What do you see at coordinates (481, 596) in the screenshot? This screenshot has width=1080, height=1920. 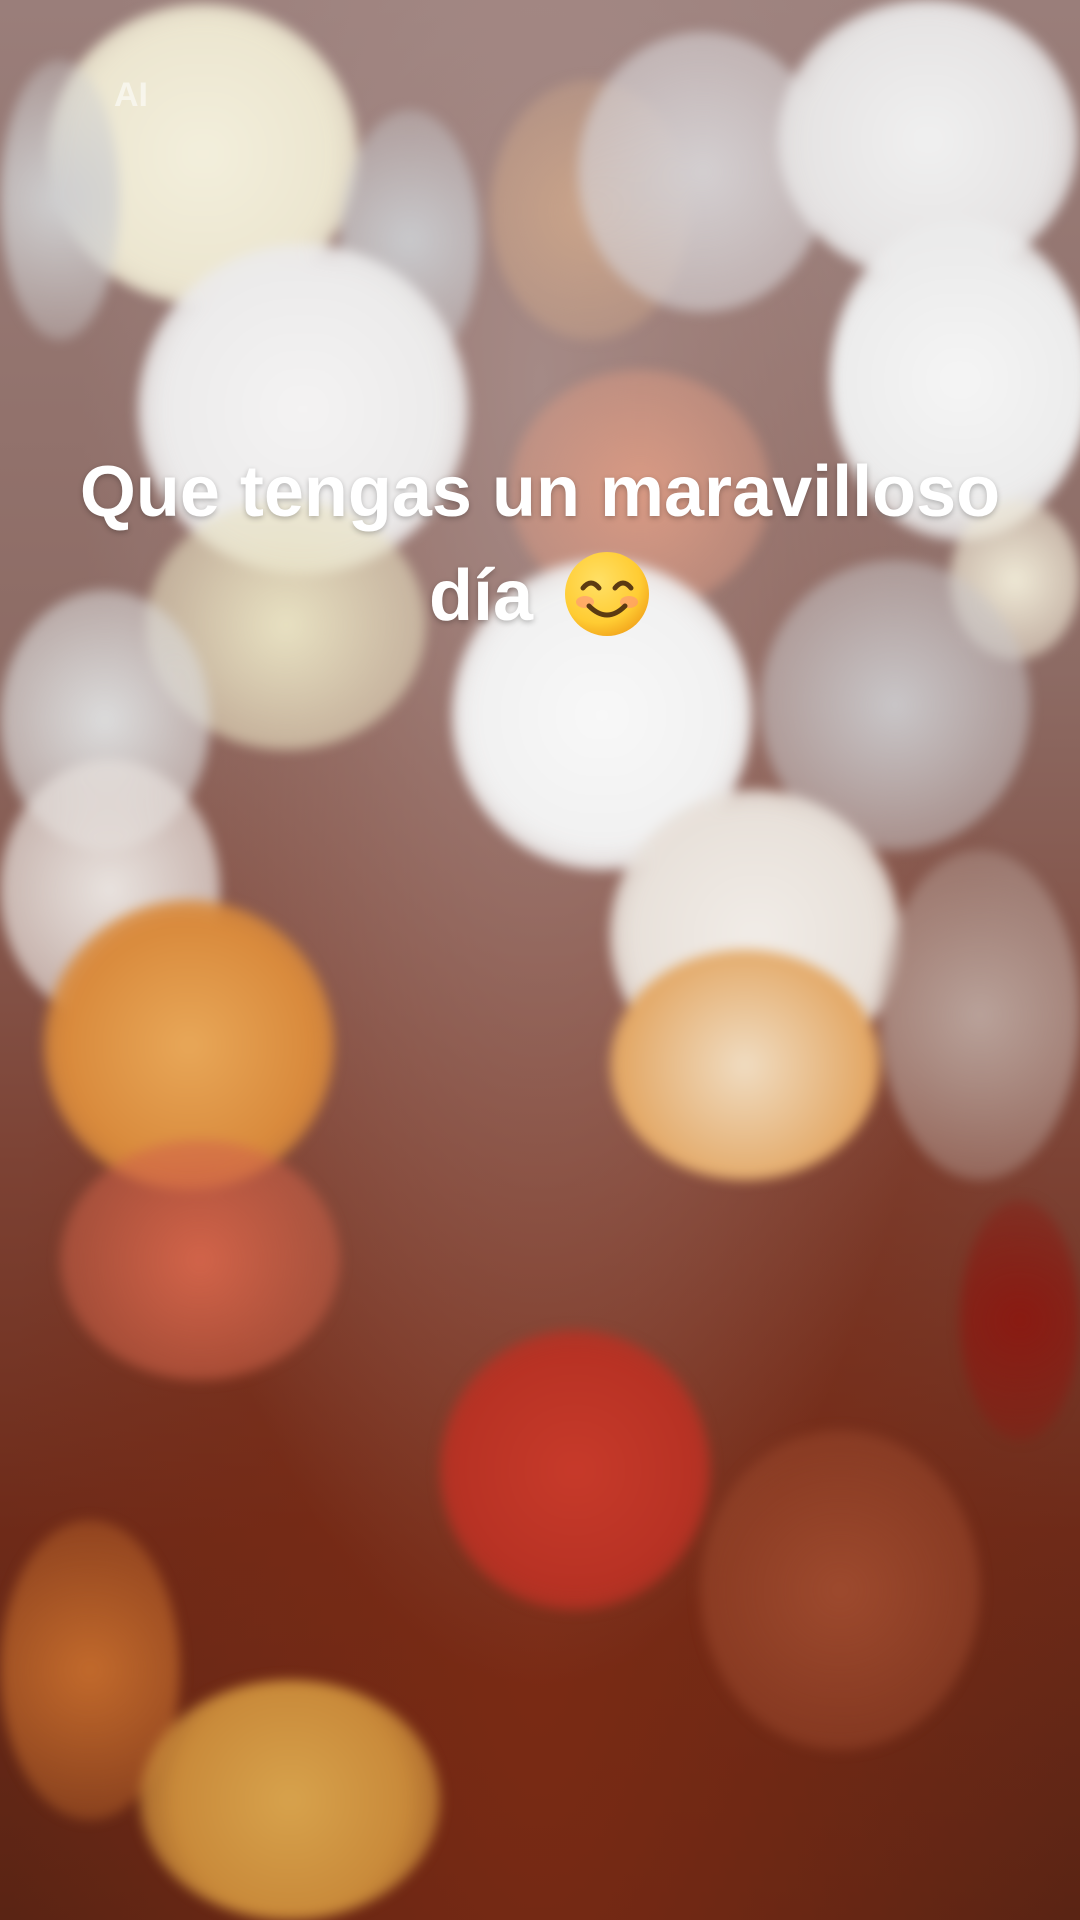 I see `caption-line-2-text: día` at bounding box center [481, 596].